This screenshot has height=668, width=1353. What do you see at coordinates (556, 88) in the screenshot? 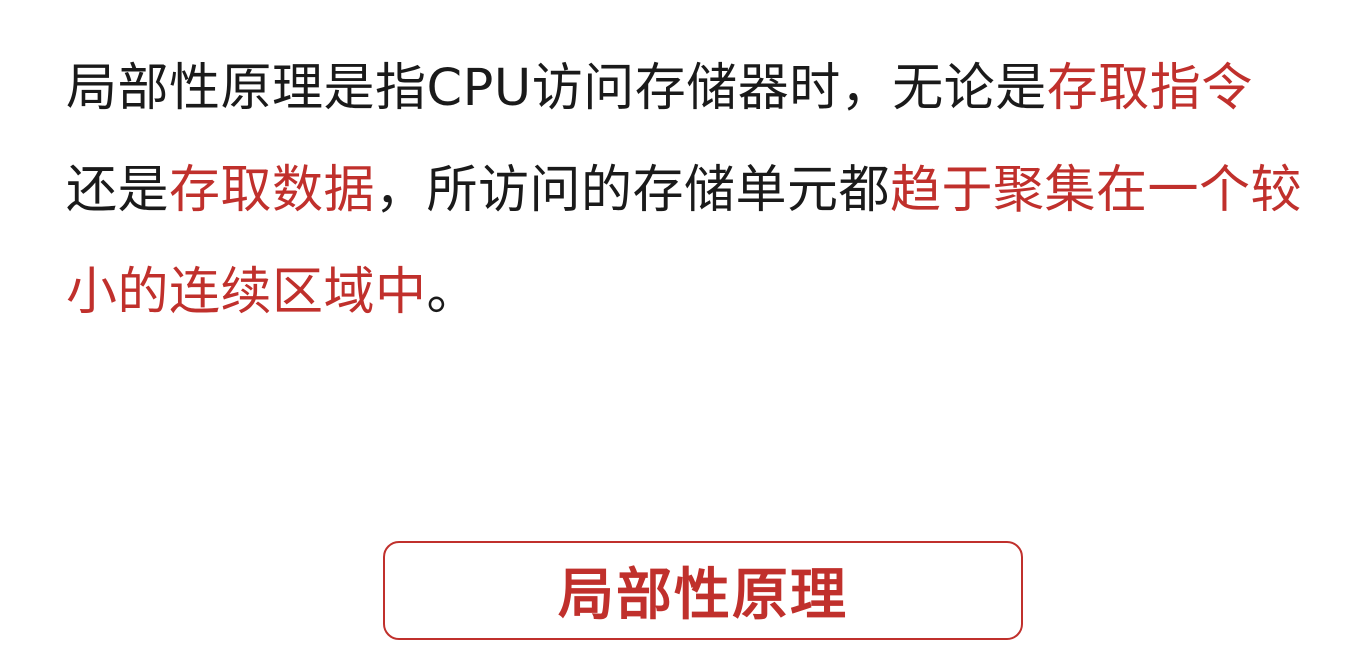
I see `definition-segment: 局部性原理是指CPU访问存储器时，无论是` at bounding box center [556, 88].